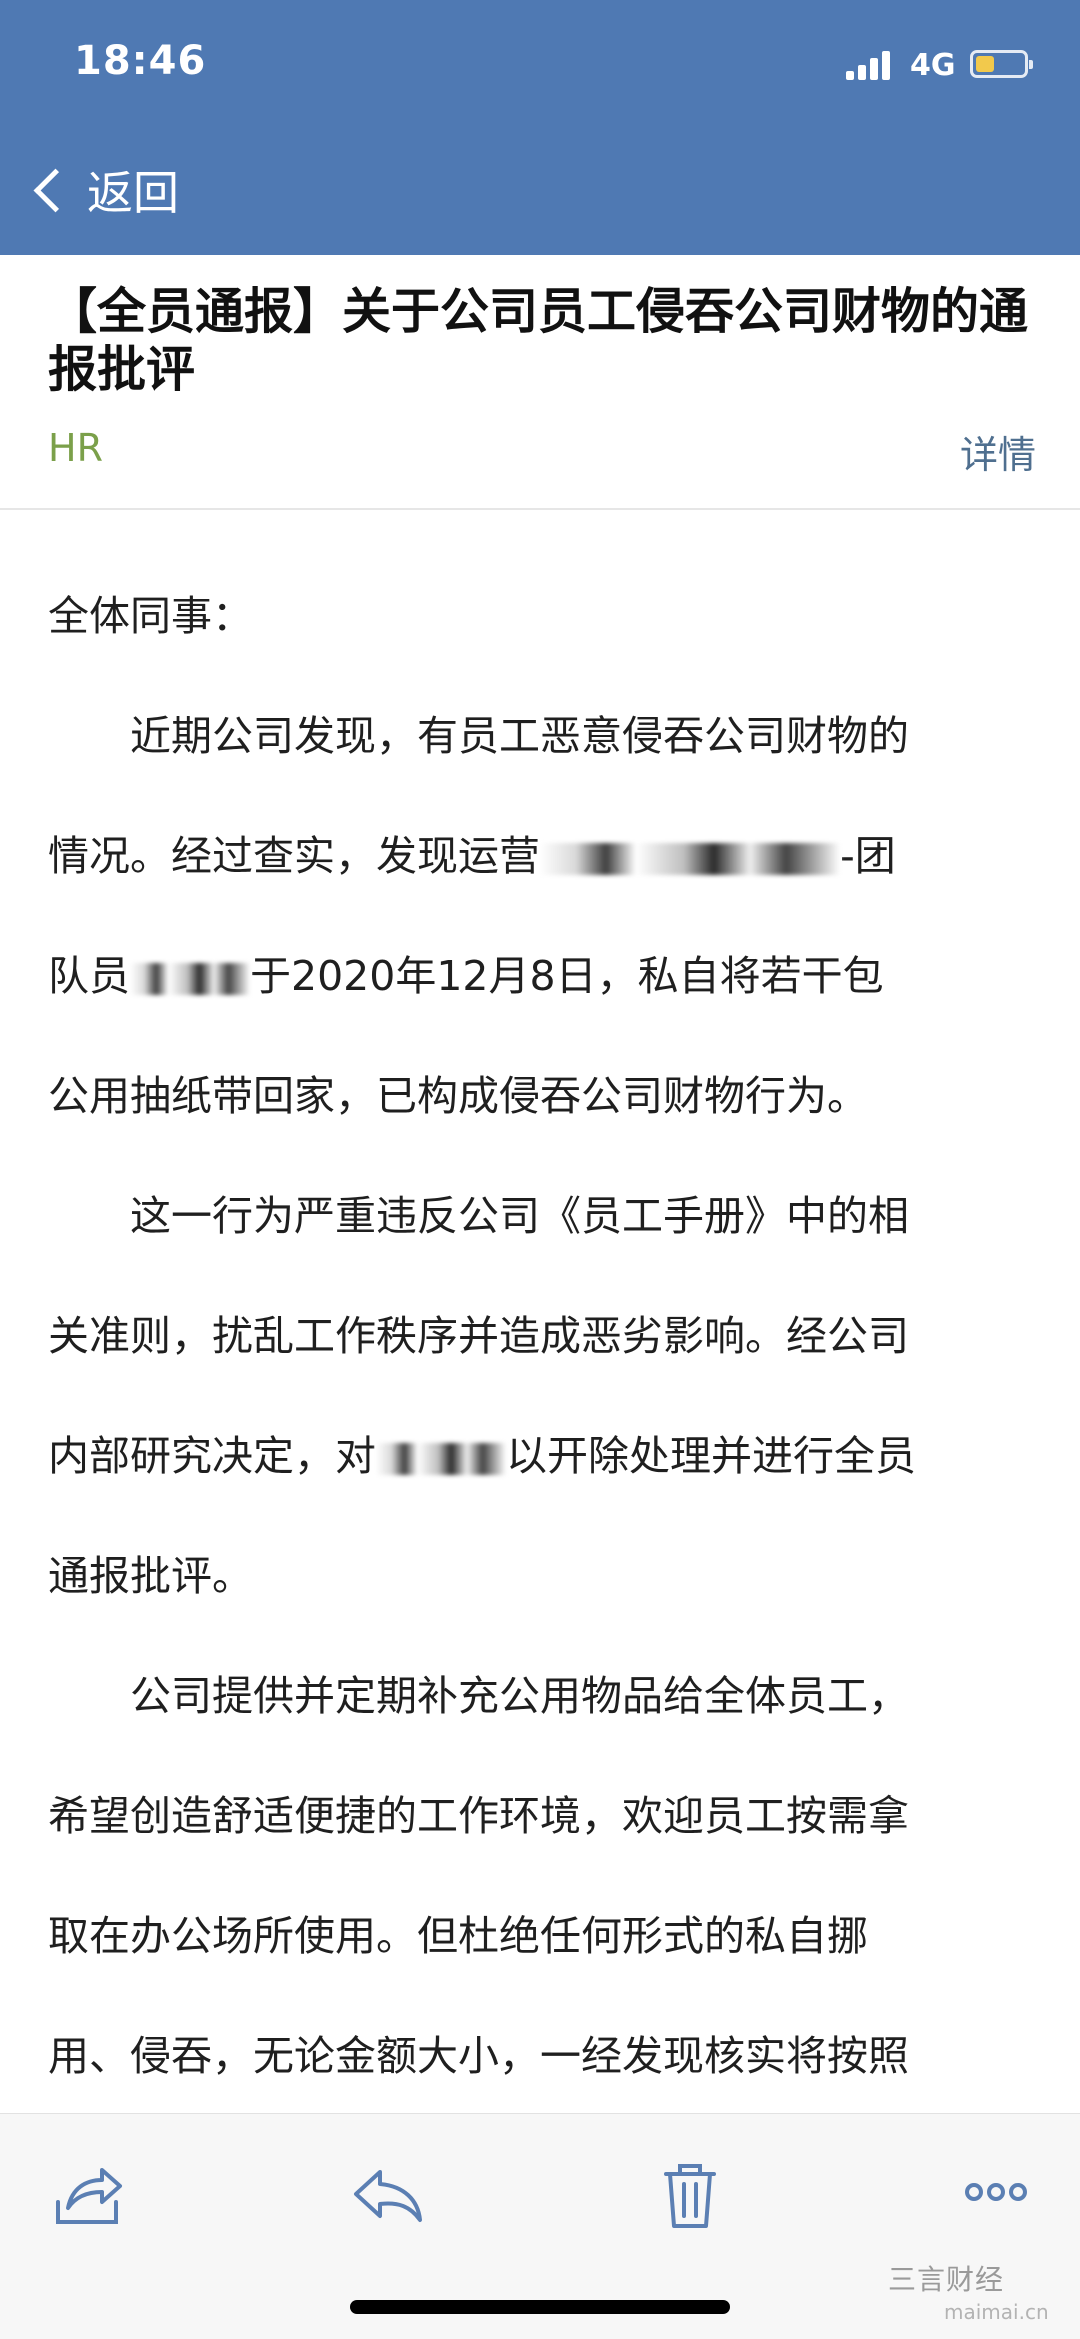  What do you see at coordinates (133, 193) in the screenshot?
I see `back-label: 返回` at bounding box center [133, 193].